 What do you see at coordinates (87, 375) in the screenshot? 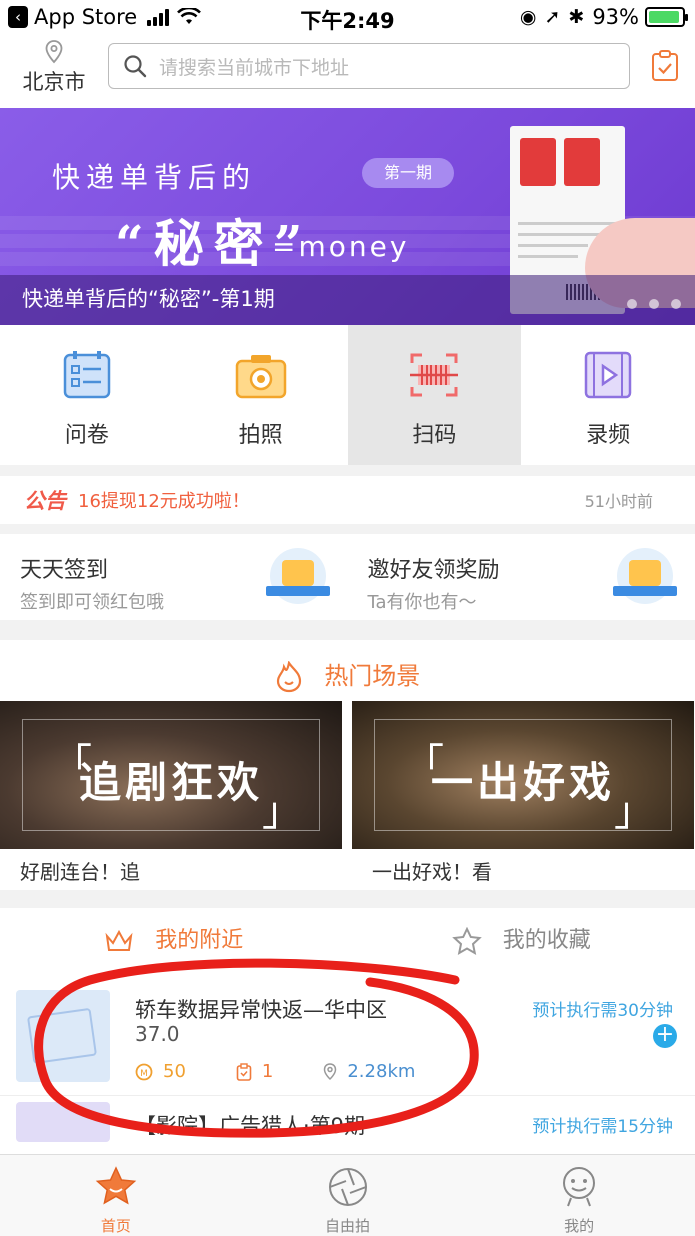
I see `questionnaire-icon` at bounding box center [87, 375].